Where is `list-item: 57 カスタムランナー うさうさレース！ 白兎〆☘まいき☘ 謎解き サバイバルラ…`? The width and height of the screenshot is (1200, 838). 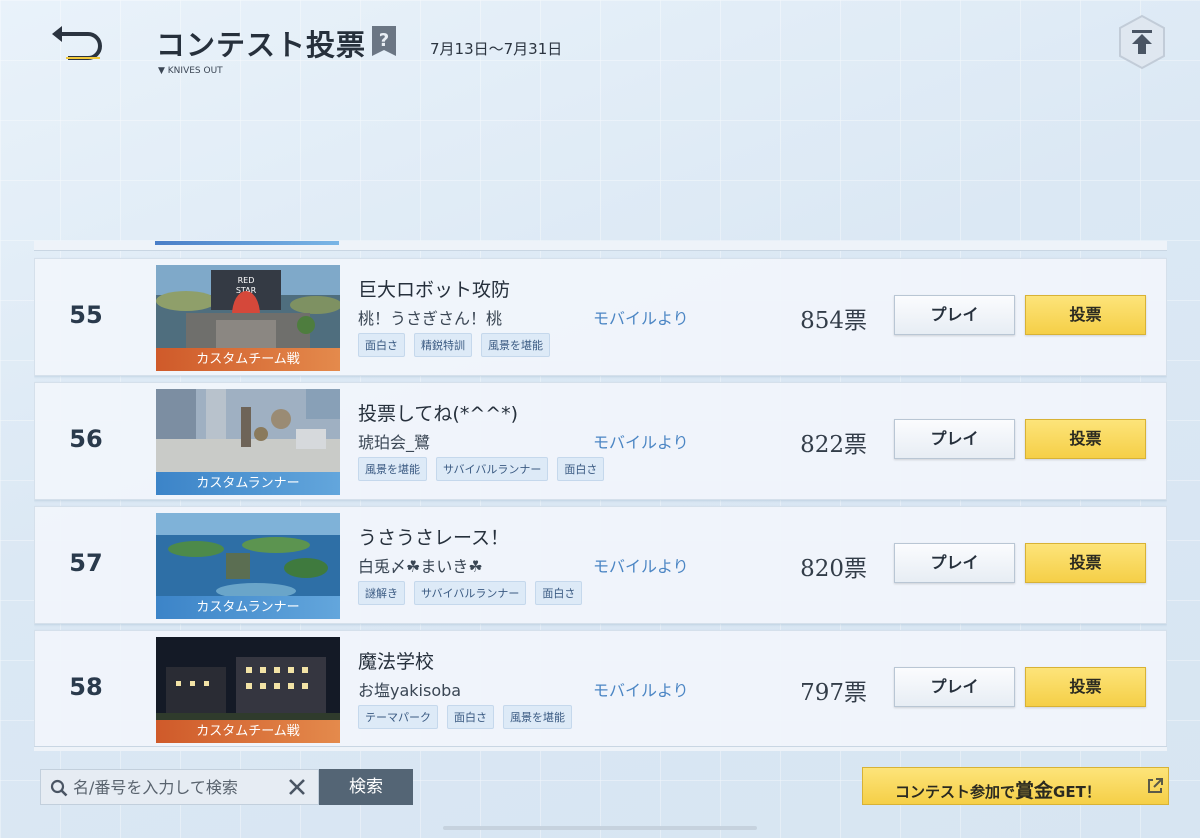 list-item: 57 カスタムランナー うさうさレース！ 白兎〆☘まいき☘ 謎解き サバイバルラ… is located at coordinates (600, 565).